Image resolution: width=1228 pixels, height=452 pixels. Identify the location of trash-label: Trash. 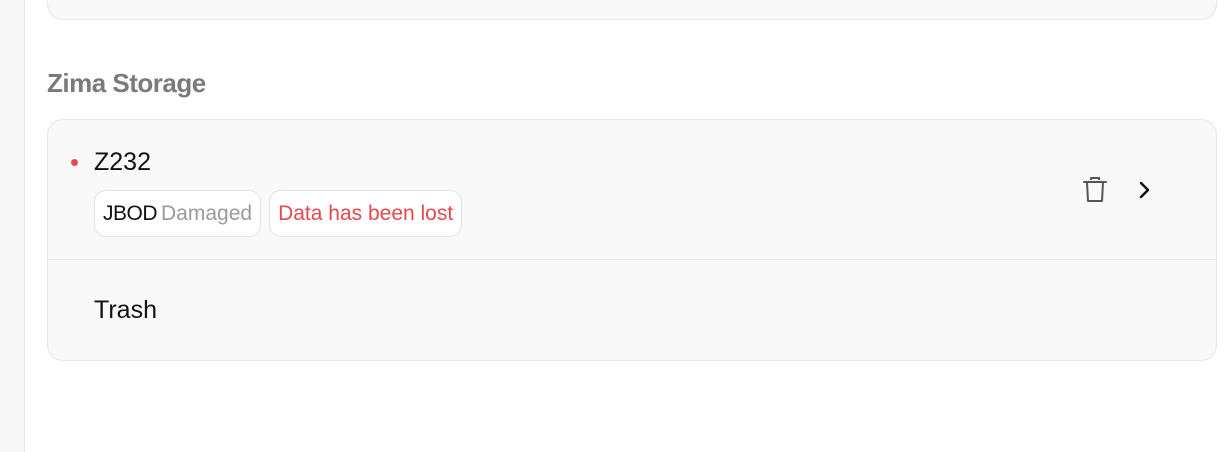
(125, 310).